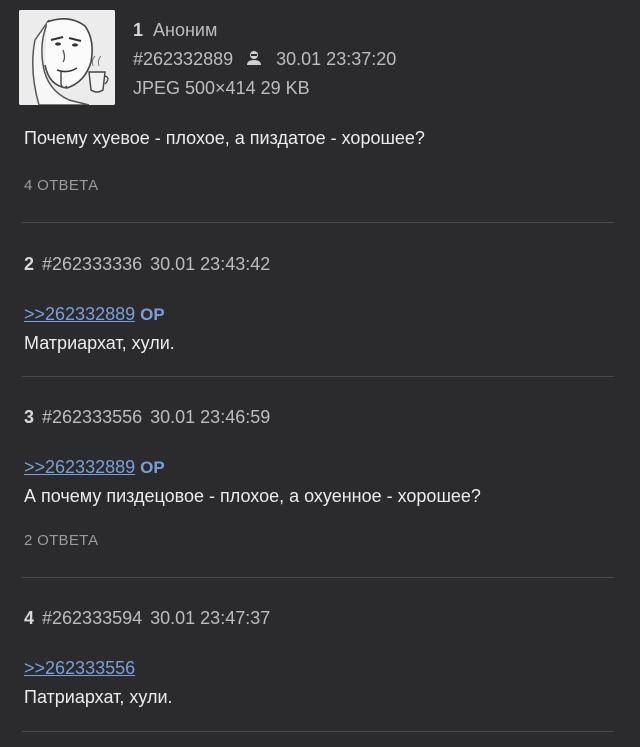 This screenshot has width=640, height=747. I want to click on post-comment: Патриархат, хули., so click(98, 697).